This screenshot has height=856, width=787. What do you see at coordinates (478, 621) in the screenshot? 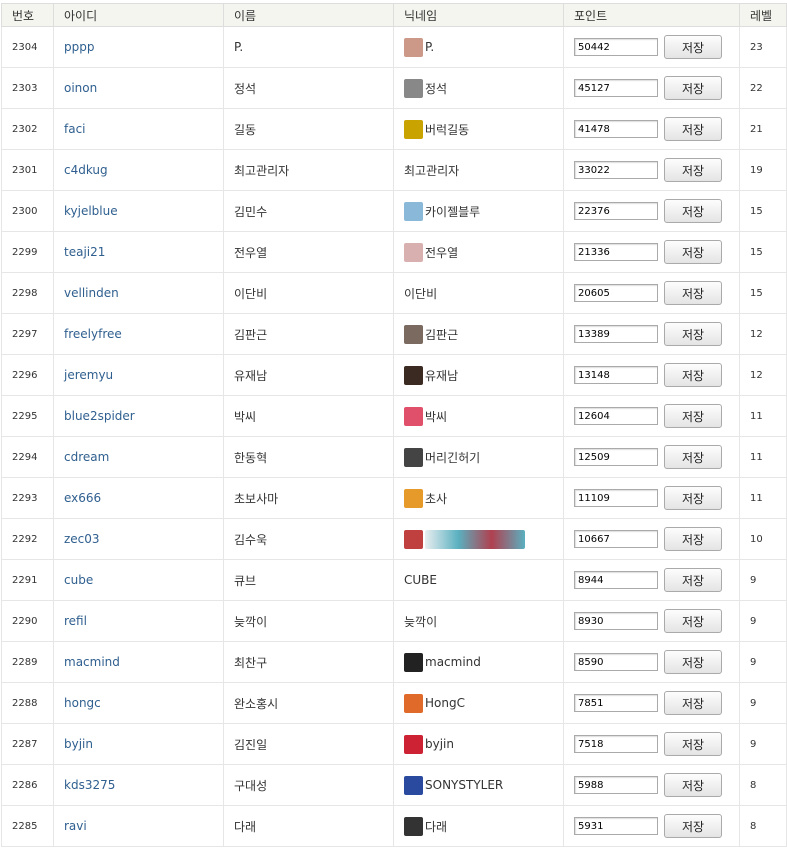
I see `row-nickname-cell: 늦깍이` at bounding box center [478, 621].